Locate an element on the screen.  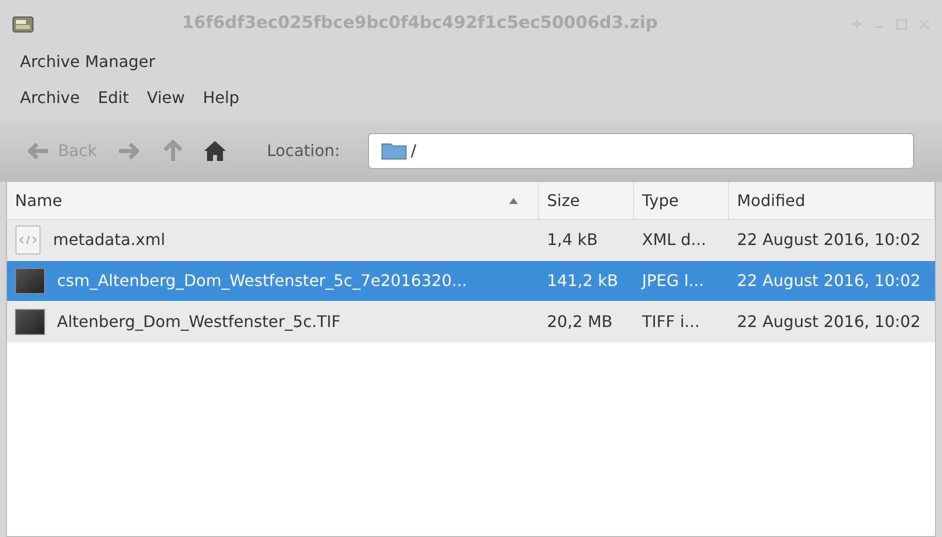
menu-item: View is located at coordinates (165, 98).